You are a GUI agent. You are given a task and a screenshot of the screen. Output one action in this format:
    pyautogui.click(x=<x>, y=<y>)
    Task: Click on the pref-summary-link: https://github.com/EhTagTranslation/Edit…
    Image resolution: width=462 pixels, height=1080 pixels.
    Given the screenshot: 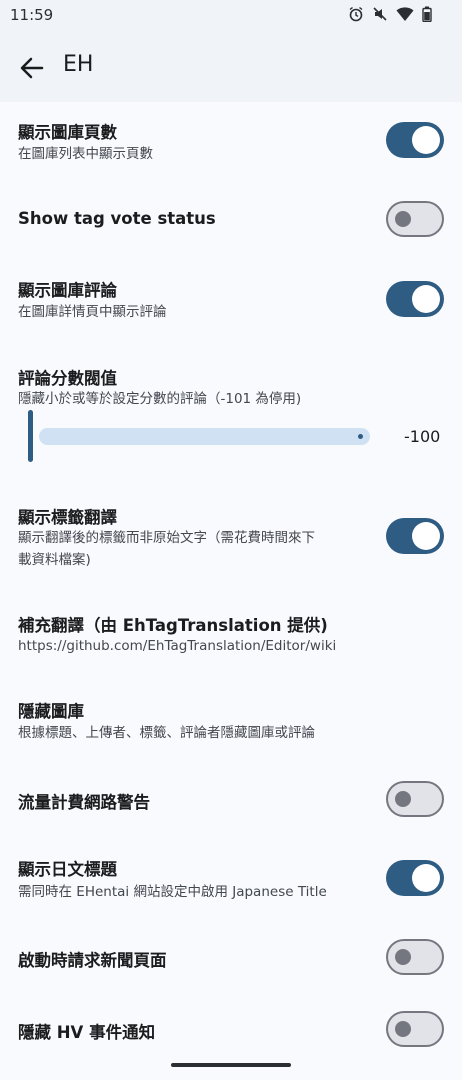 What is the action you would take?
    pyautogui.click(x=177, y=646)
    